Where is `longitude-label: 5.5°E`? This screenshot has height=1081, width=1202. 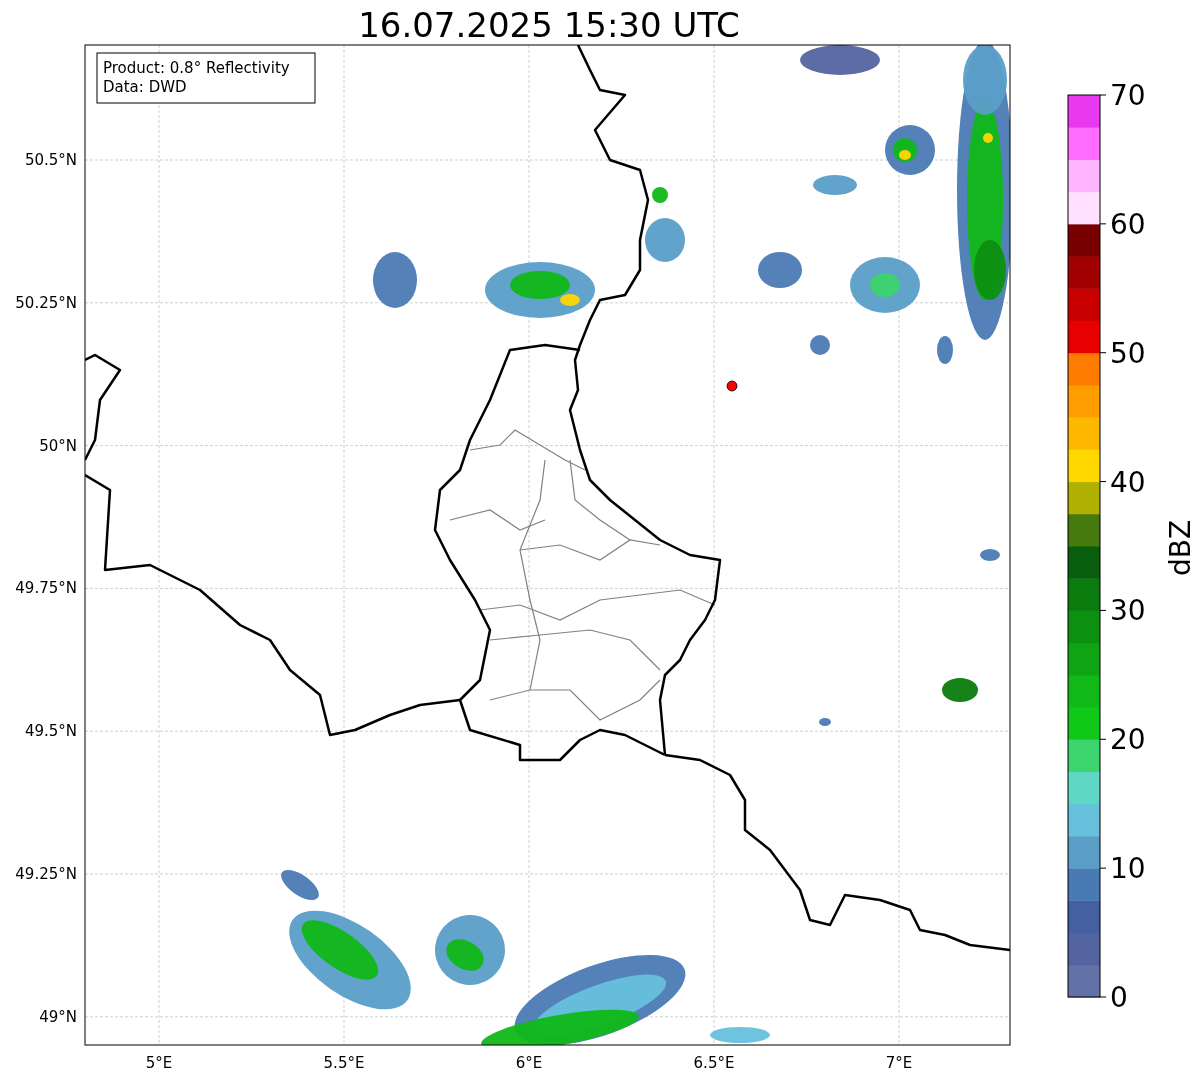 longitude-label: 5.5°E is located at coordinates (344, 1063).